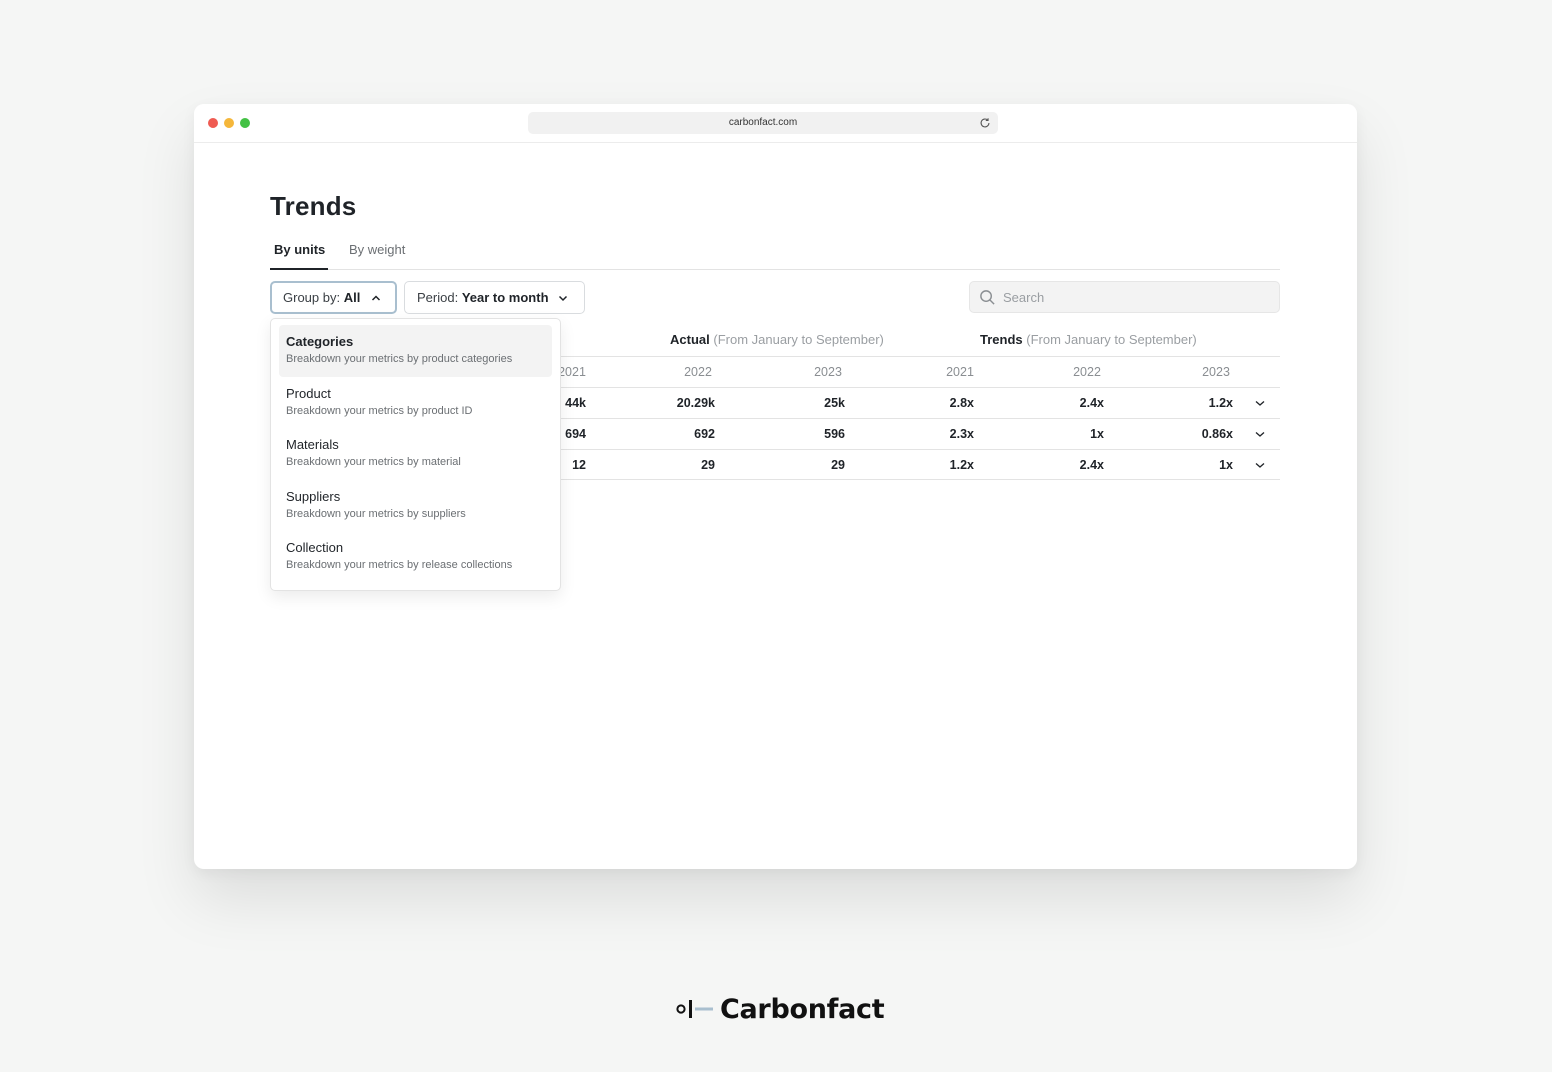 This screenshot has width=1552, height=1072. I want to click on maximize-window-button, so click(245, 123).